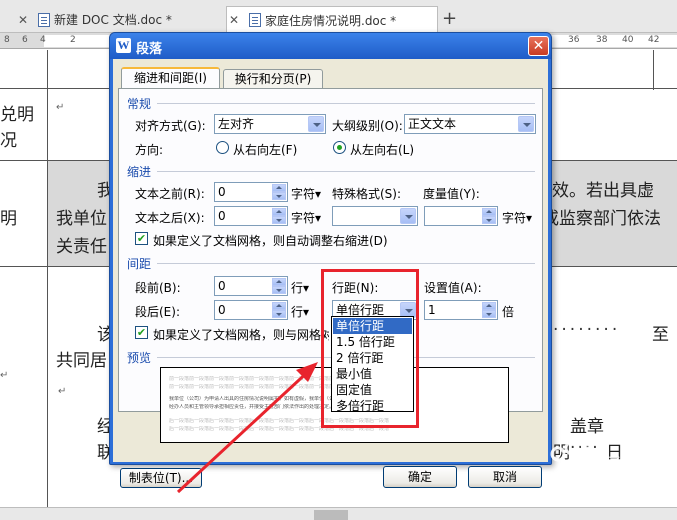 This screenshot has width=677, height=520. What do you see at coordinates (590, 496) in the screenshot?
I see `watermark-url: jingyan.baidu.com` at bounding box center [590, 496].